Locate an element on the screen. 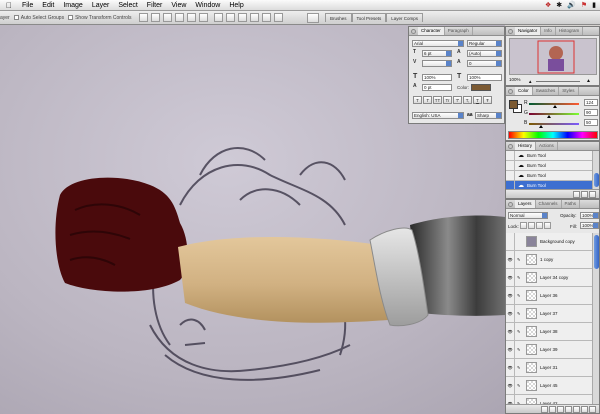 This screenshot has width=600, height=414. layer-row: Background copy is located at coordinates (550, 242).